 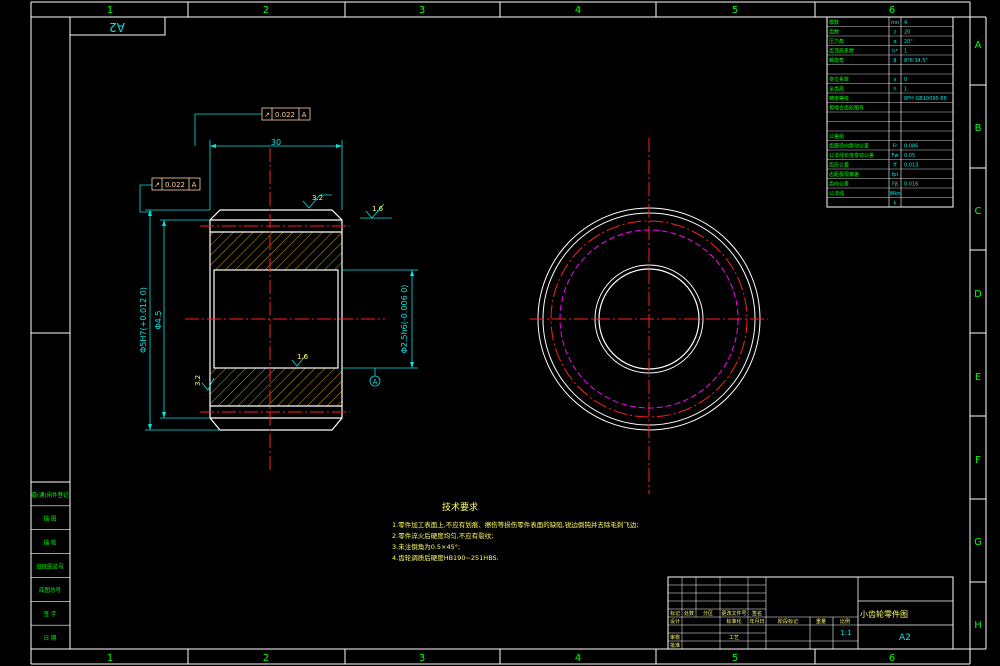 I want to click on param-symbol-0: mn, so click(x=895, y=23).